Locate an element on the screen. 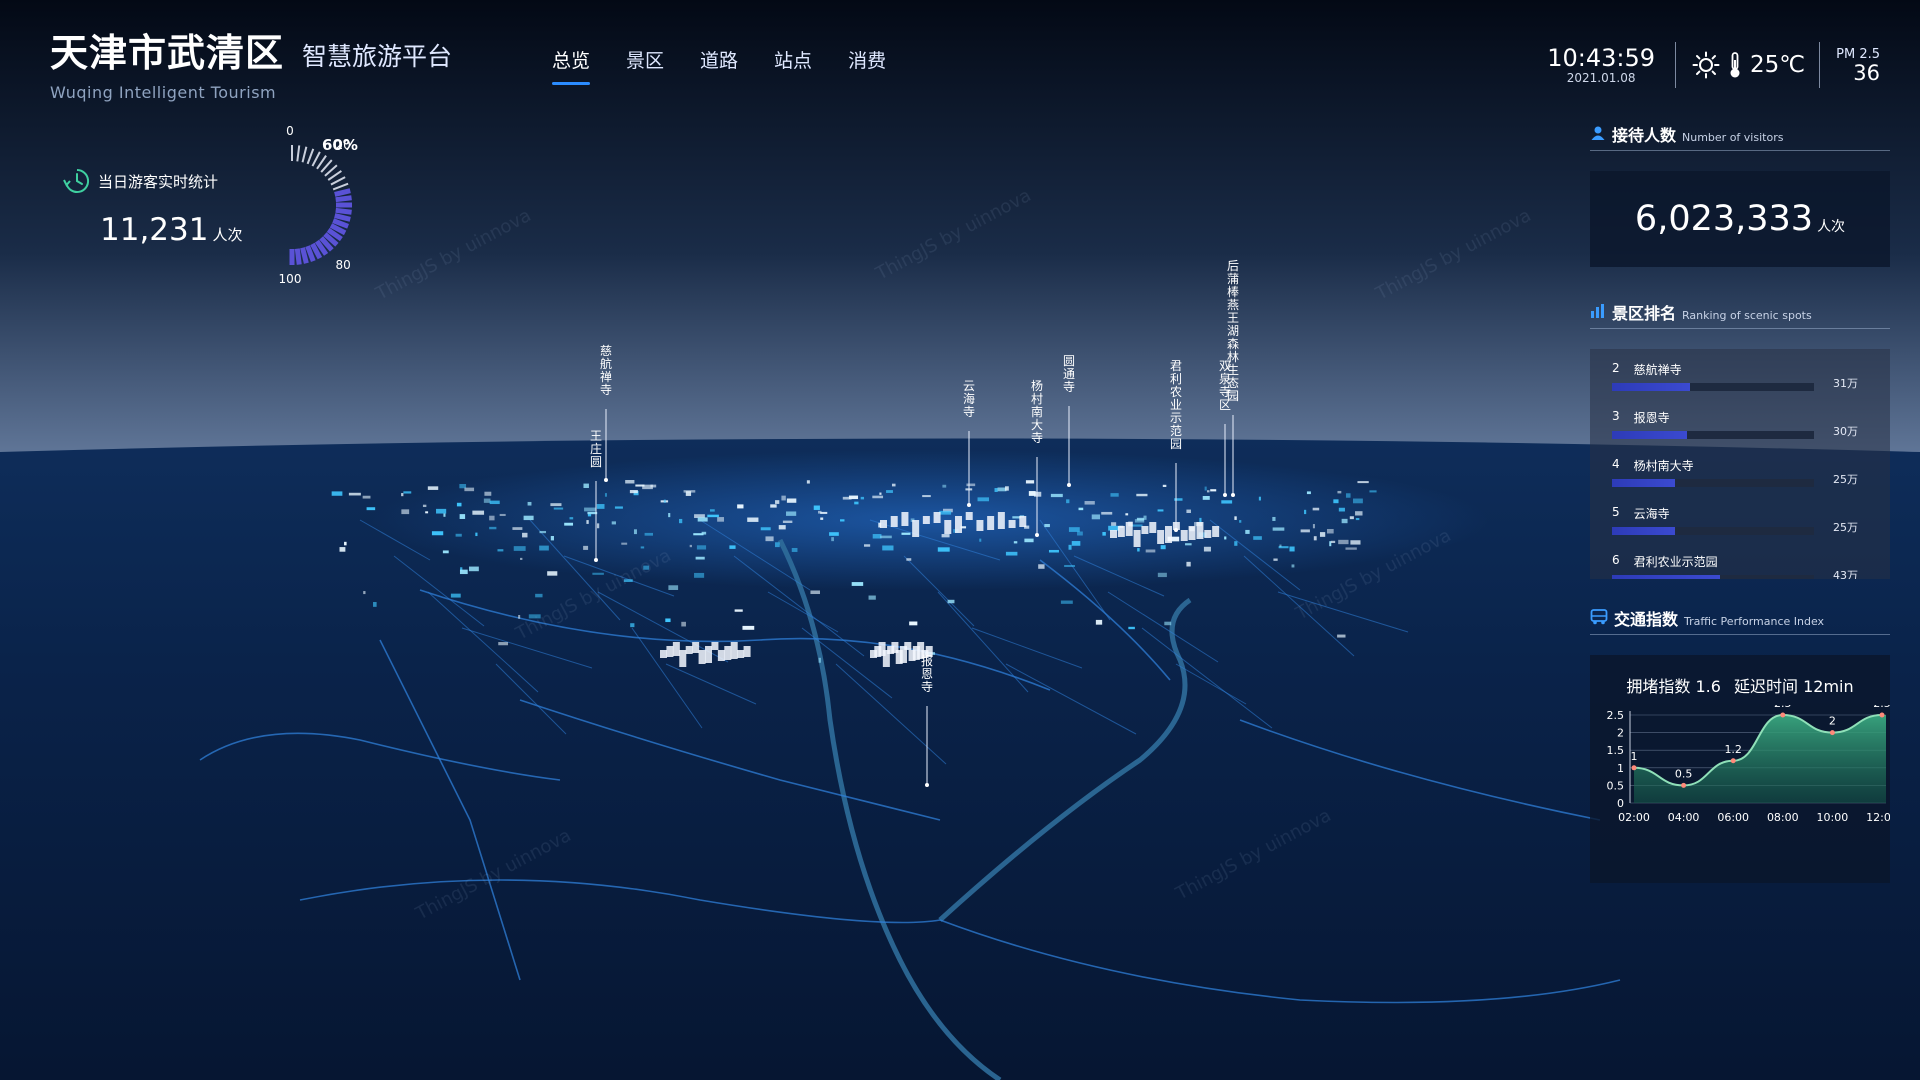 The width and height of the screenshot is (1920, 1080). pm25-value: 36 is located at coordinates (1866, 72).